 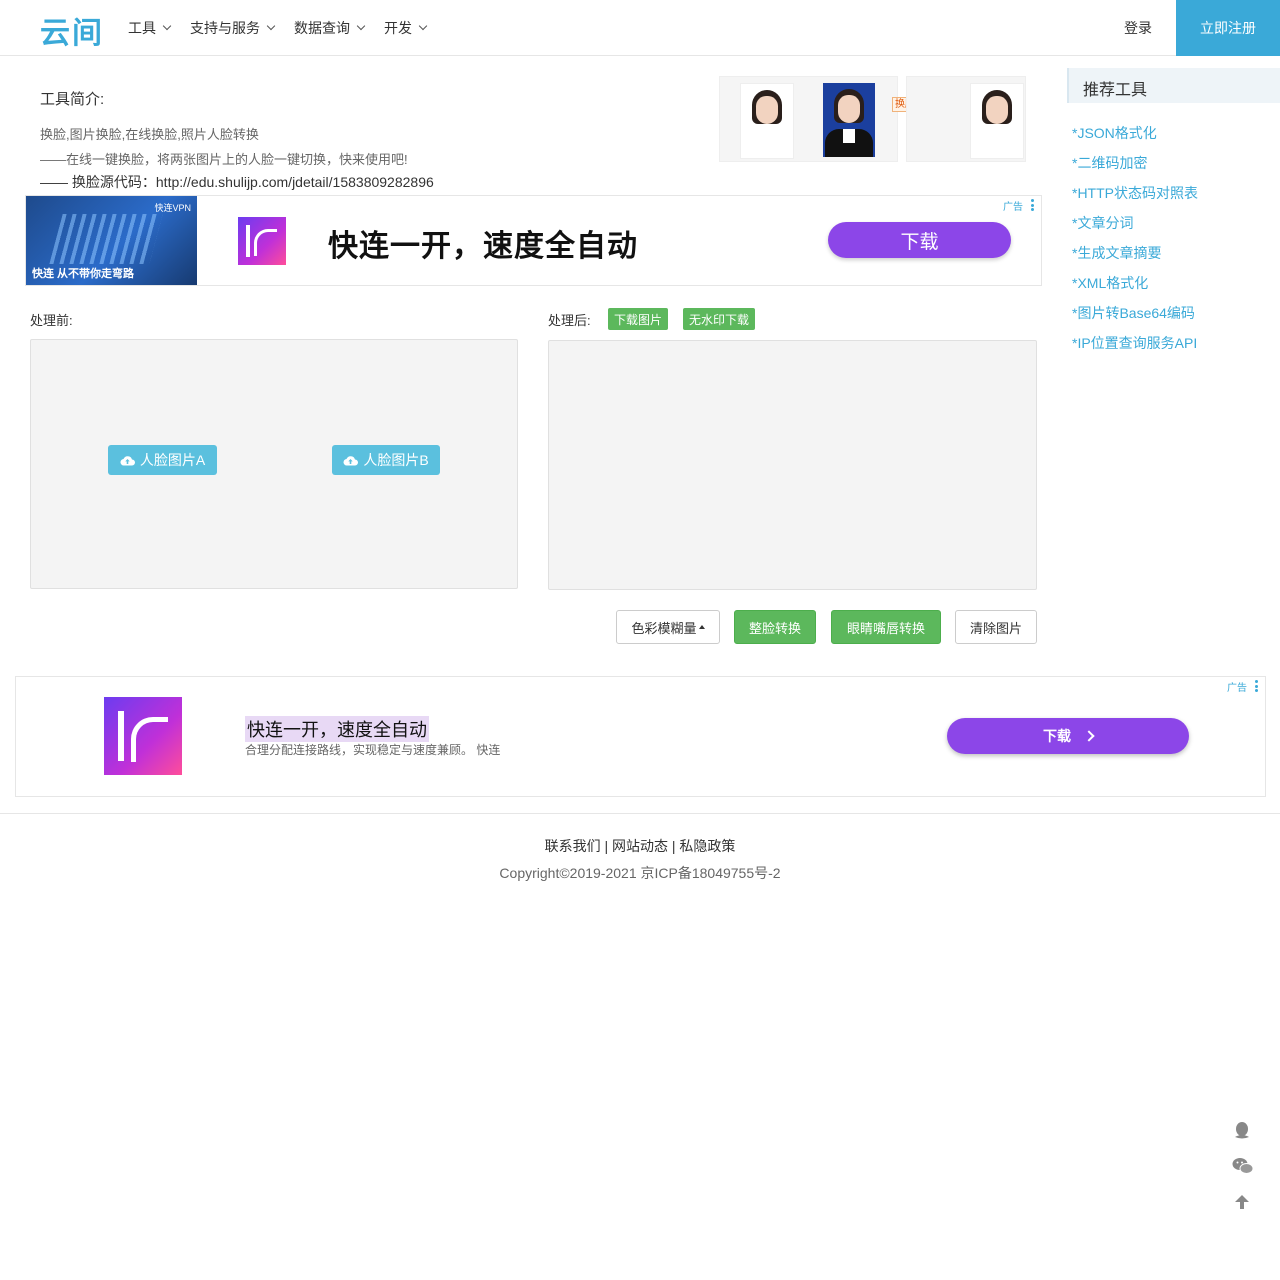 I want to click on example-source-images, so click(x=808, y=119).